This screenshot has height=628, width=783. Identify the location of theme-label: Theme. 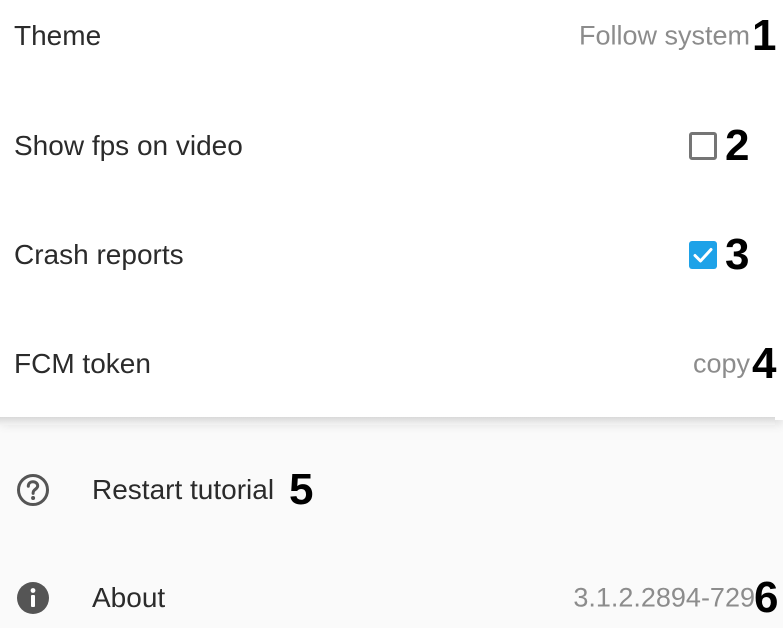
(58, 35).